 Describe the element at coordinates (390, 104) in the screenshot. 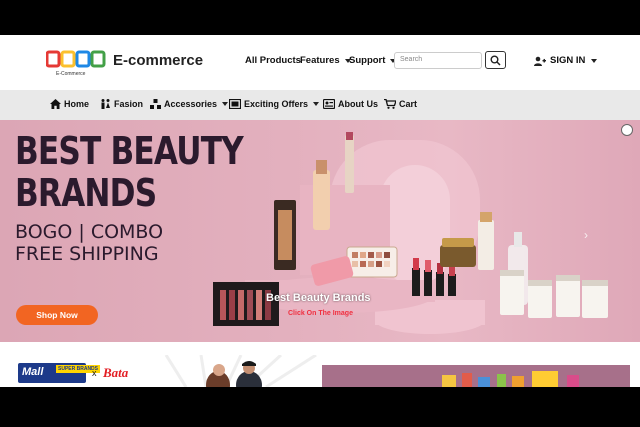

I see `cart-icon` at that location.